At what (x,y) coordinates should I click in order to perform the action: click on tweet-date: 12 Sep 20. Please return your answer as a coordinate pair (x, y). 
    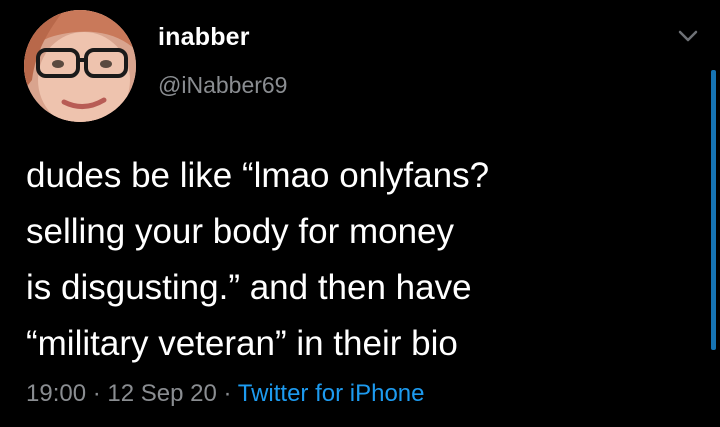
    Looking at the image, I should click on (161, 393).